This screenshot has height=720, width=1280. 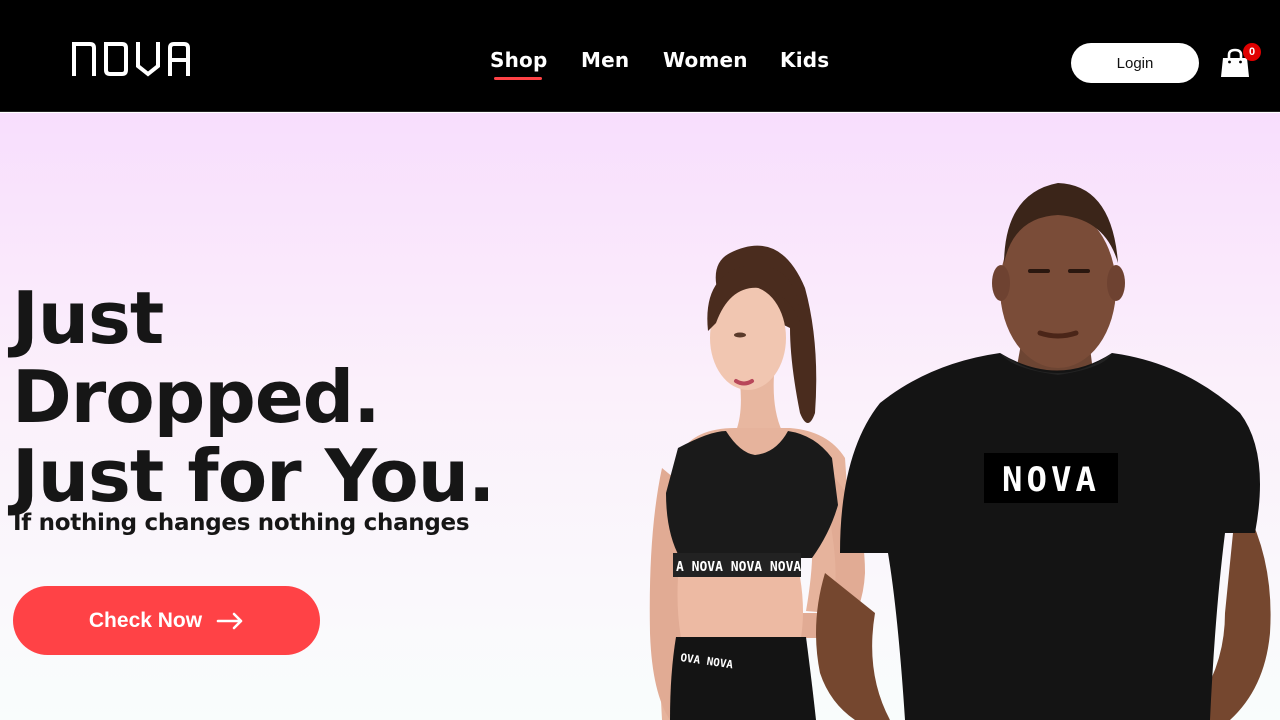 I want to click on check-now-button: Check Now, so click(x=166, y=620).